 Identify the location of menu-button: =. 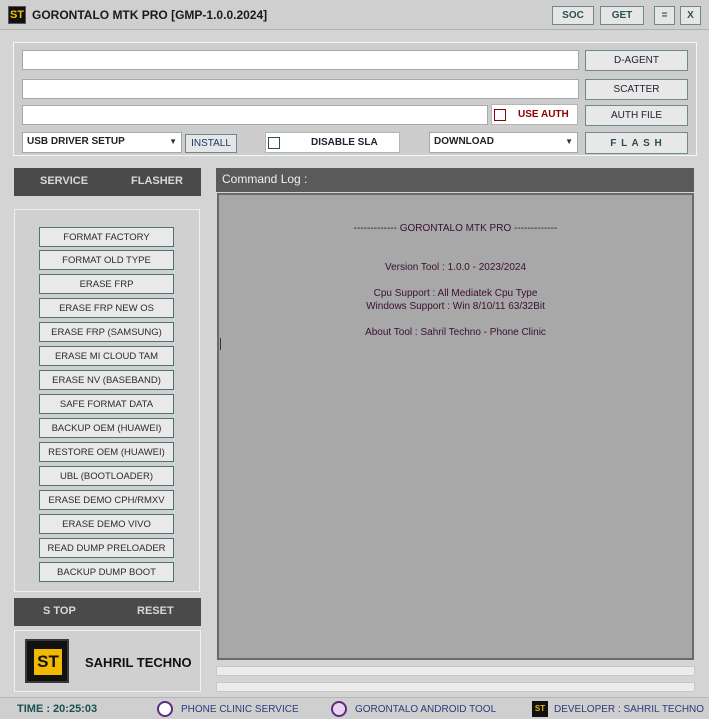
(664, 15).